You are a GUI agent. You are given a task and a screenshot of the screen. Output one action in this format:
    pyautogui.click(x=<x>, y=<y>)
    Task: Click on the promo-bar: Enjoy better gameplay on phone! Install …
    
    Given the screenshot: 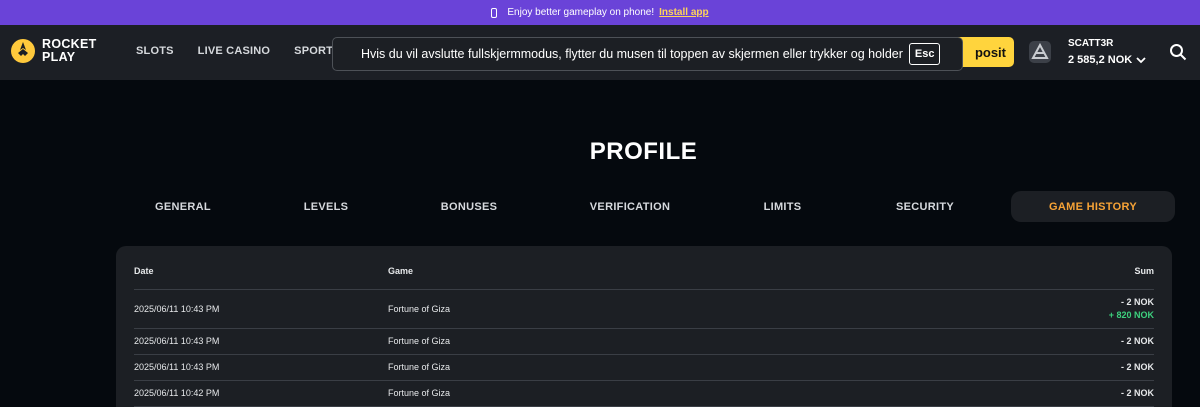 What is the action you would take?
    pyautogui.click(x=600, y=12)
    